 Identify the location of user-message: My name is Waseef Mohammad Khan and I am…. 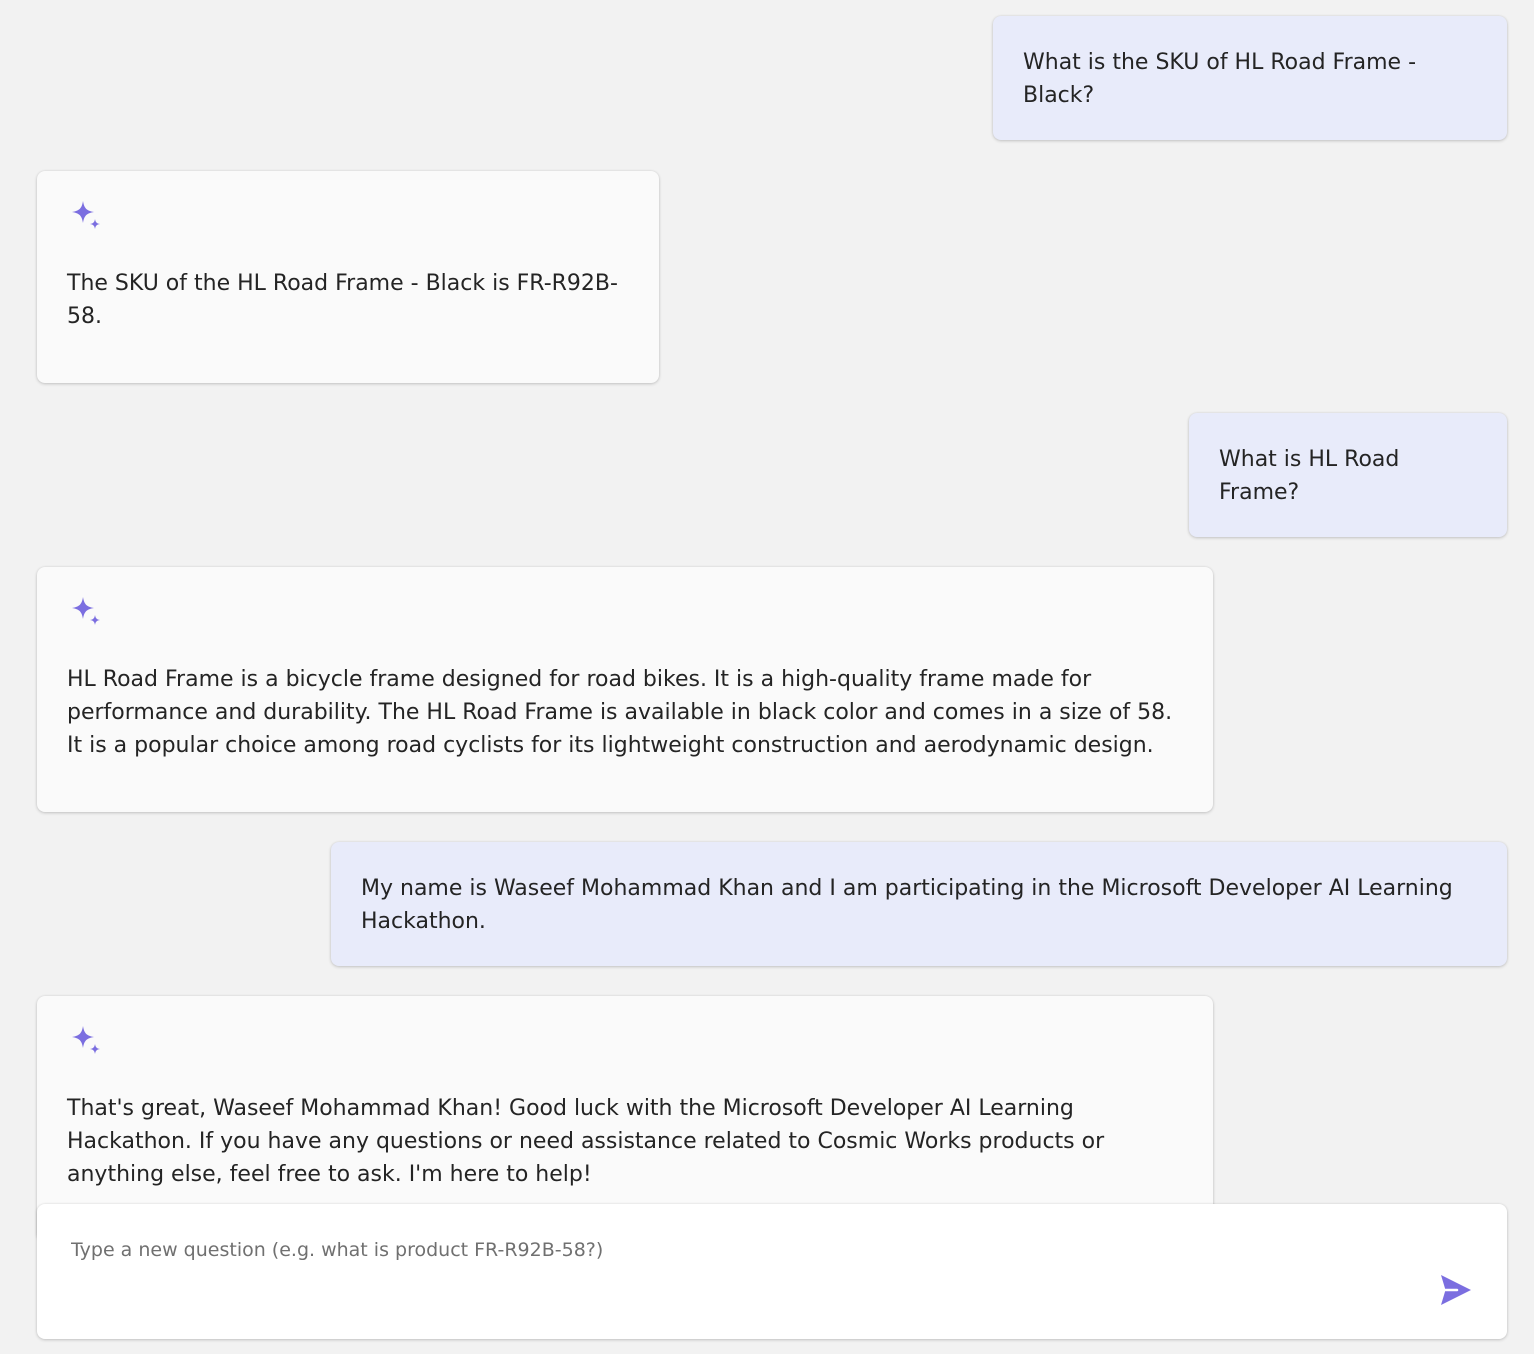
(919, 904).